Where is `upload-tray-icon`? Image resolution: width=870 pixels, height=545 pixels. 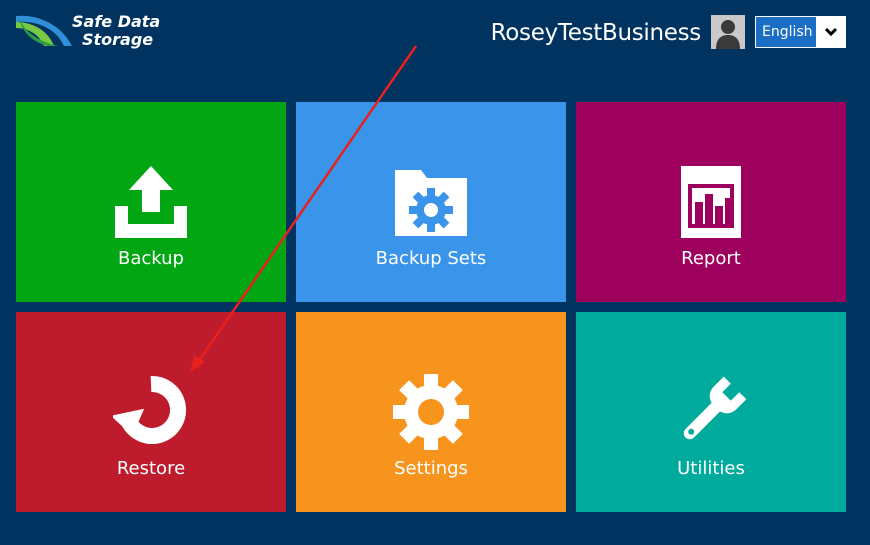
upload-tray-icon is located at coordinates (151, 202).